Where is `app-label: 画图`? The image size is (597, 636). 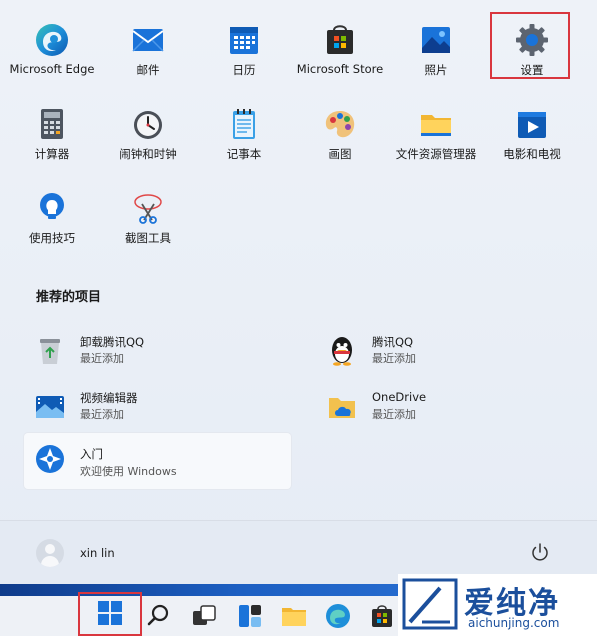
app-label: 画图 is located at coordinates (340, 154).